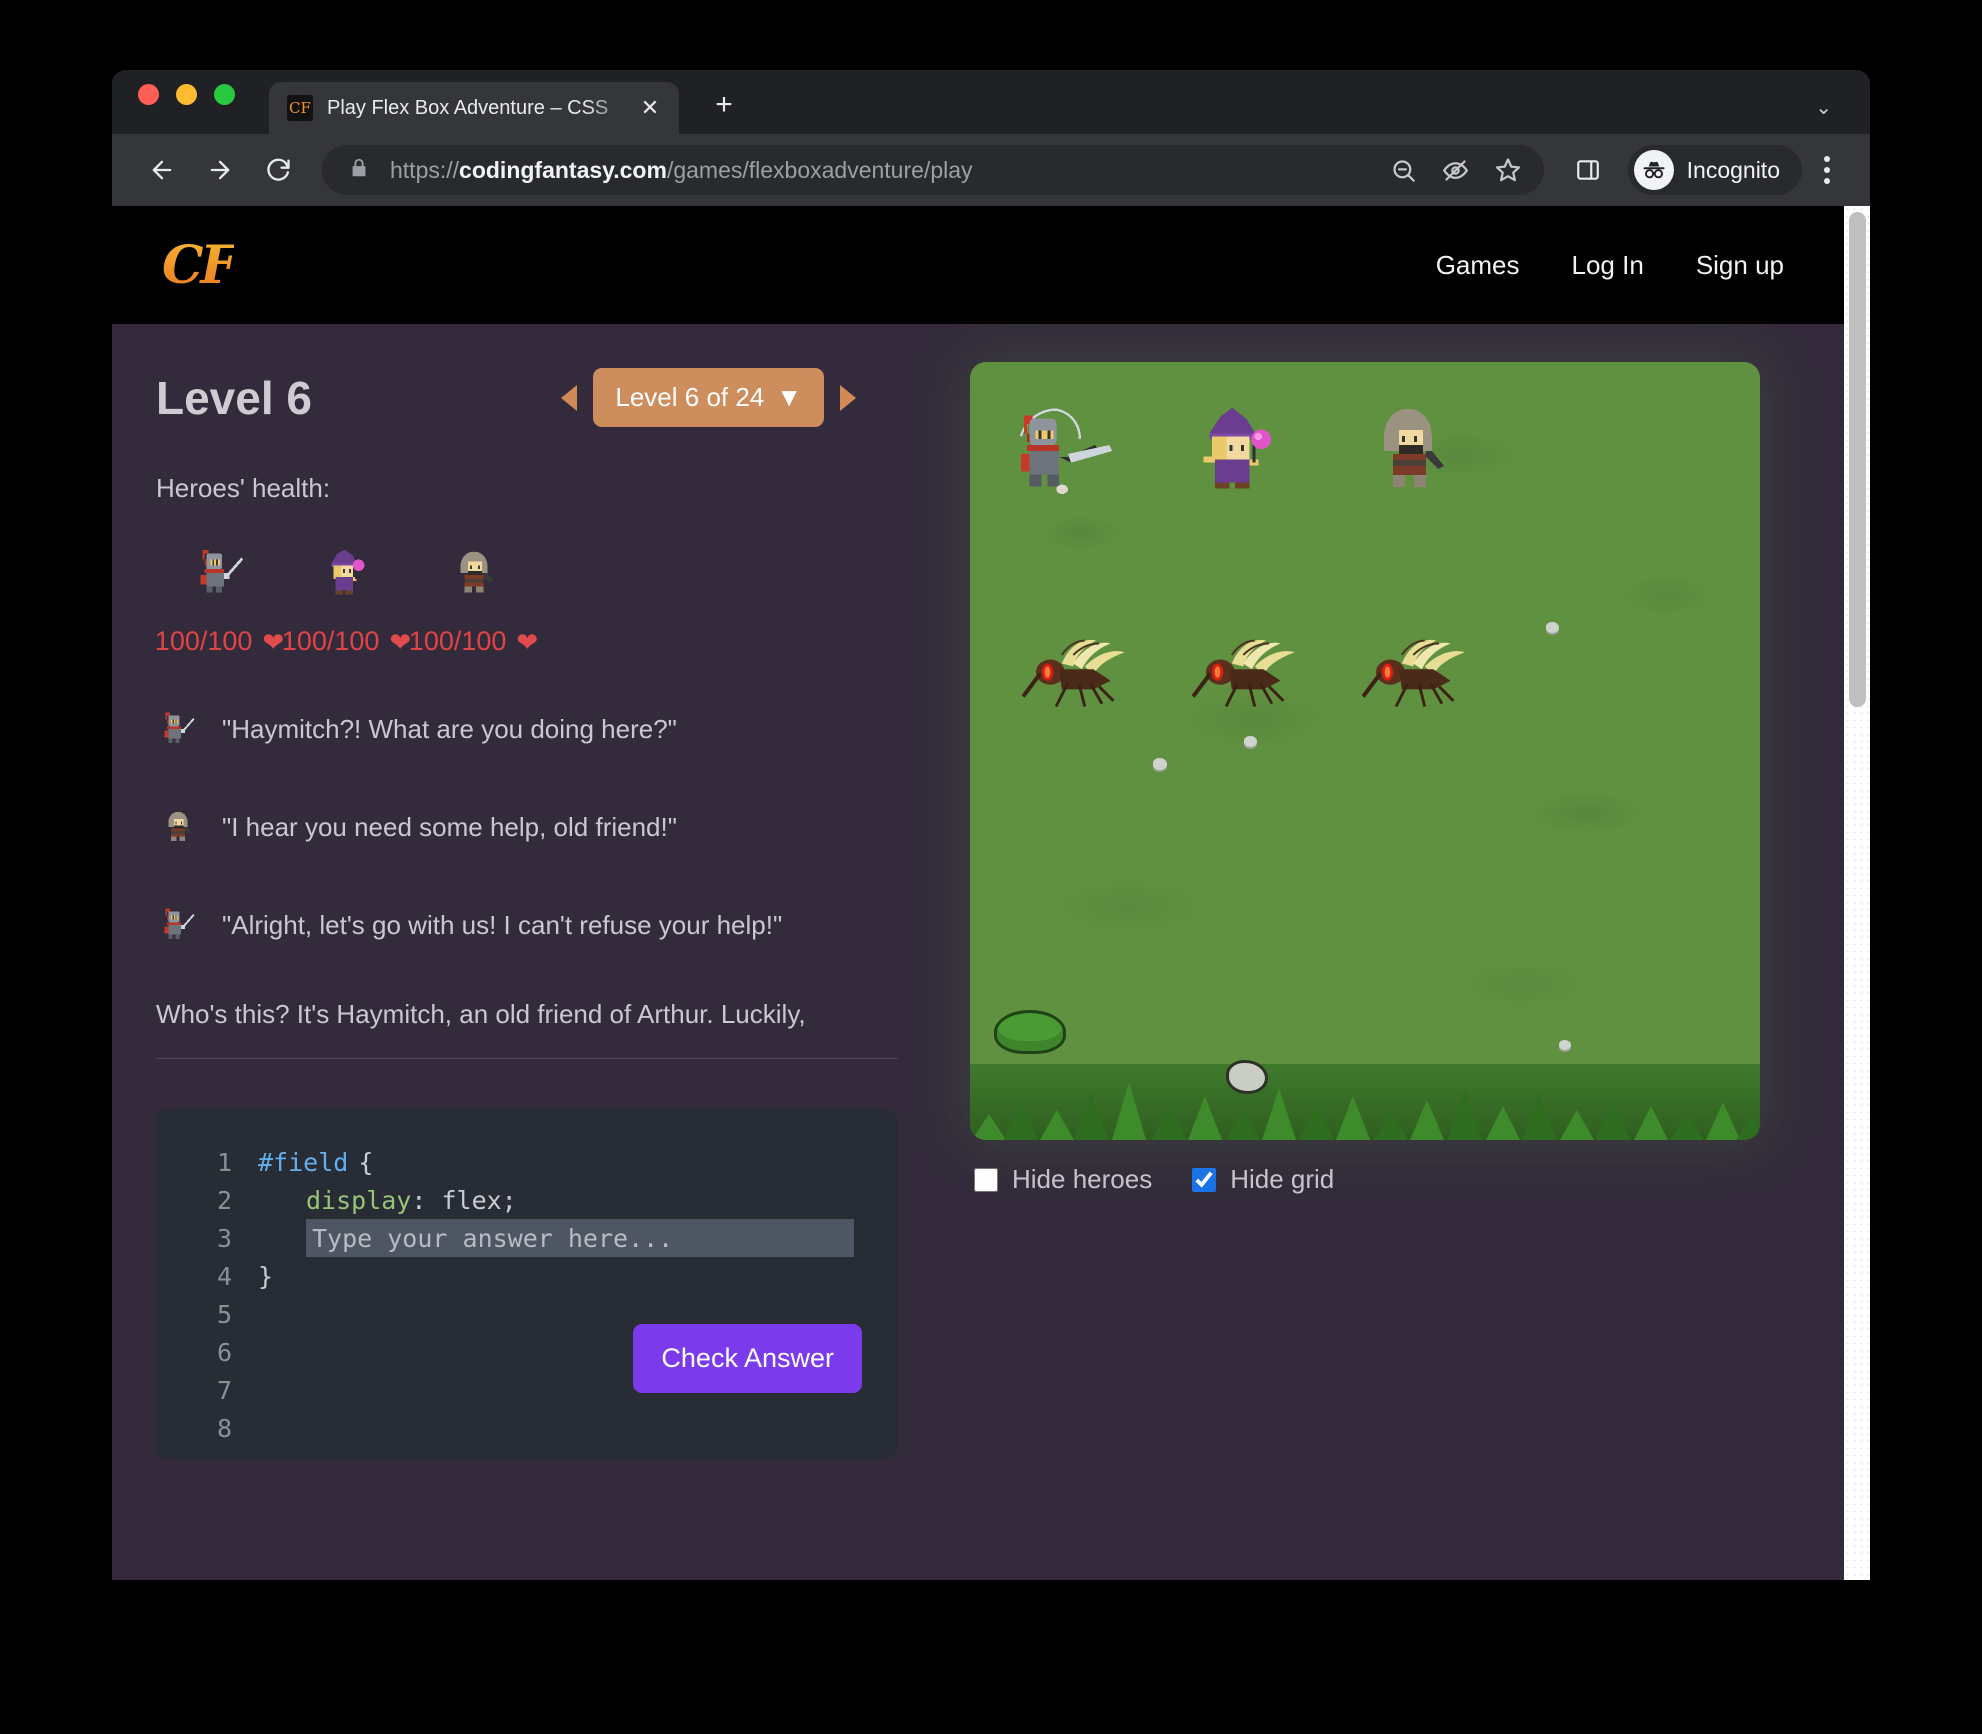 Image resolution: width=1982 pixels, height=1734 pixels. I want to click on nav-link-games: Games, so click(1478, 265).